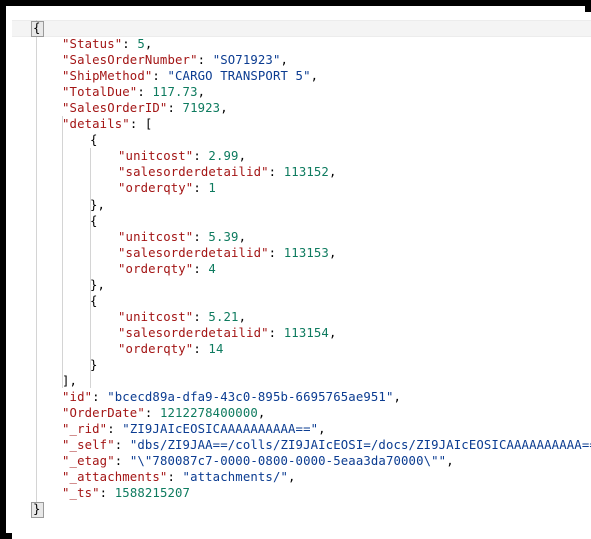  I want to click on json-token-key: "details", so click(96, 124).